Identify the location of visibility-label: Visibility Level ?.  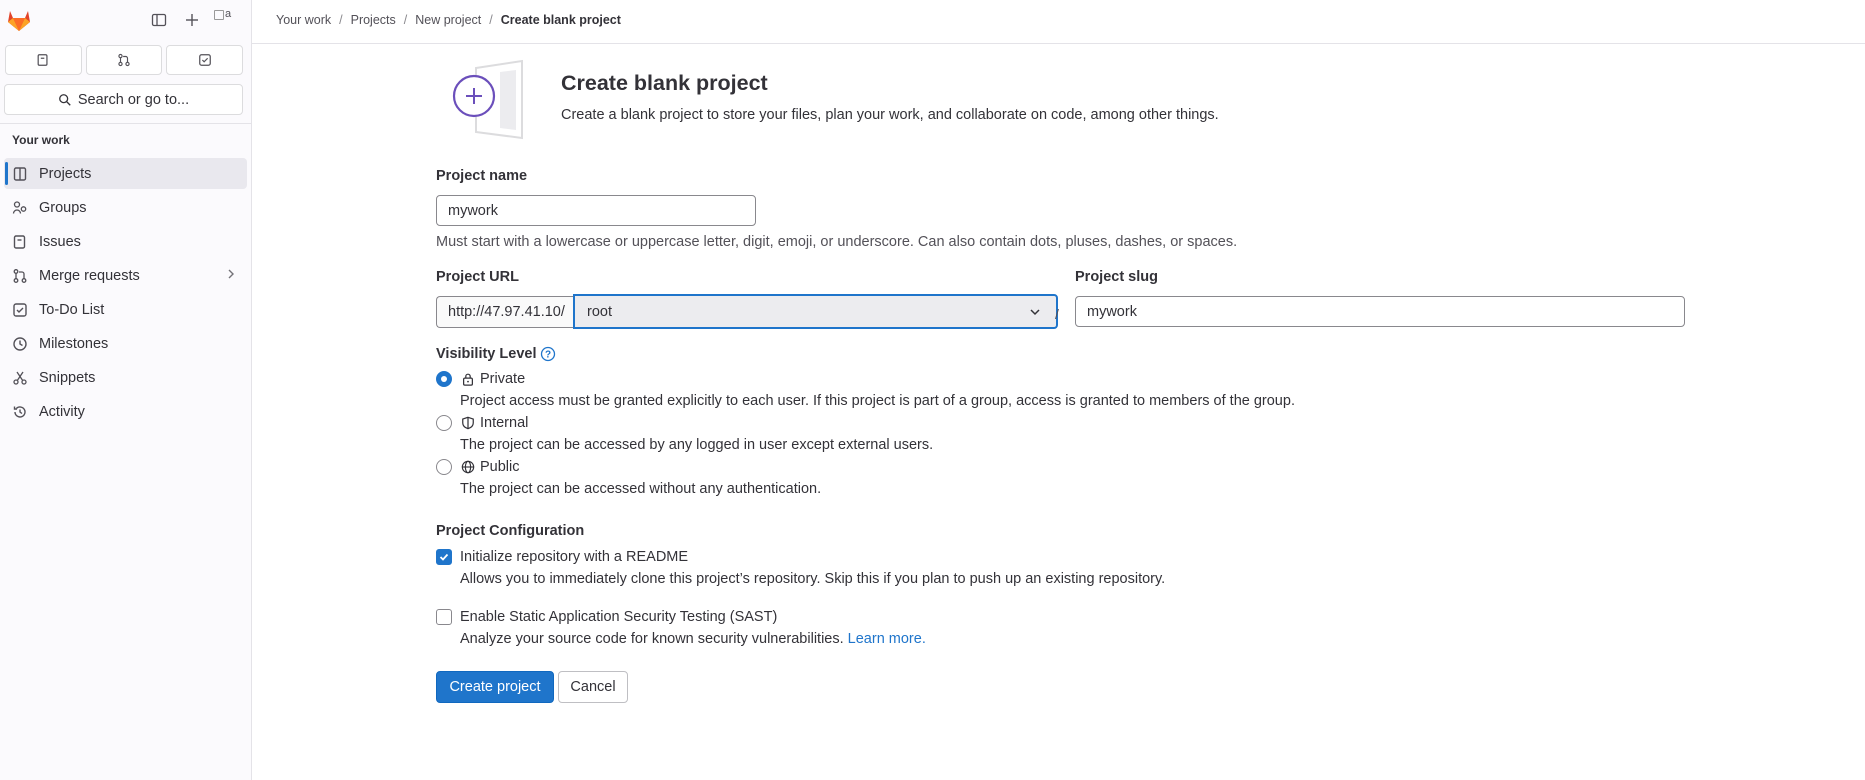
(496, 354).